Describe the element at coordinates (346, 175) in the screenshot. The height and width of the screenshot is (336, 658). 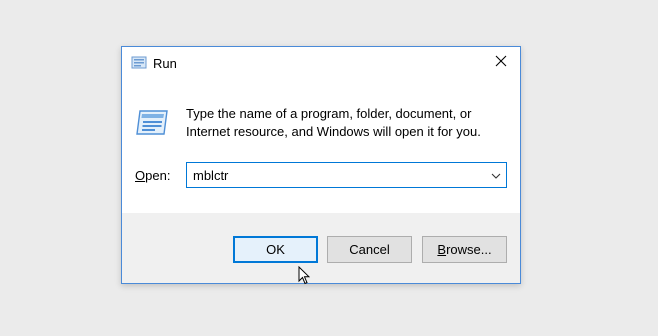
I see `open-combobox: mblctr` at that location.